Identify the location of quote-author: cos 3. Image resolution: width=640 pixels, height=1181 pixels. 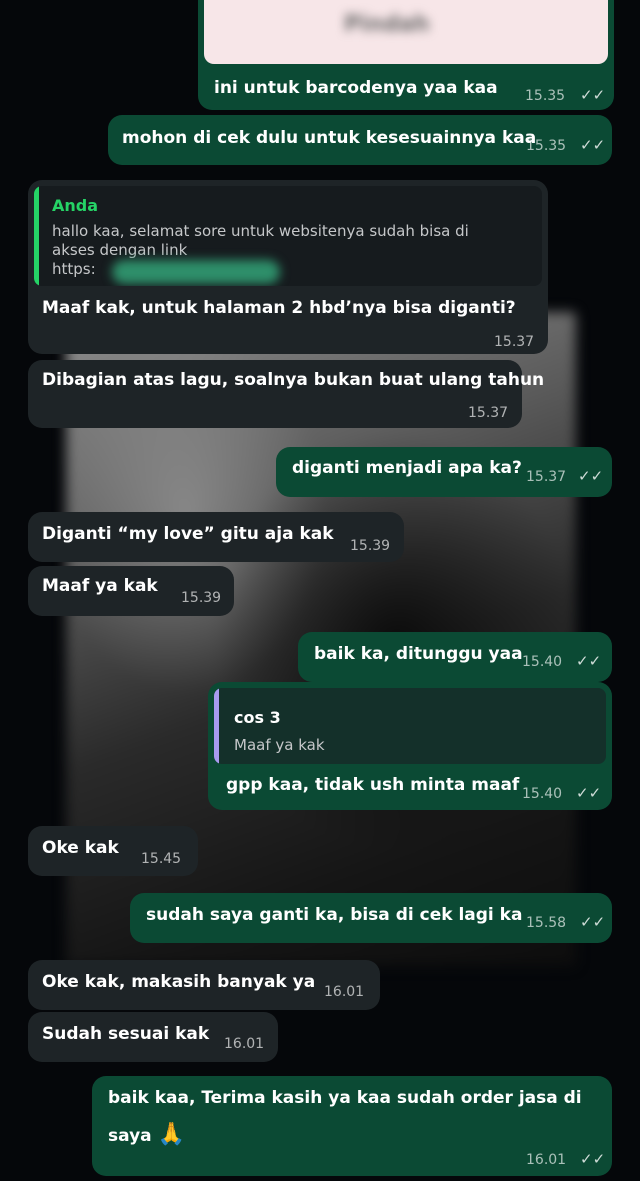
(257, 717).